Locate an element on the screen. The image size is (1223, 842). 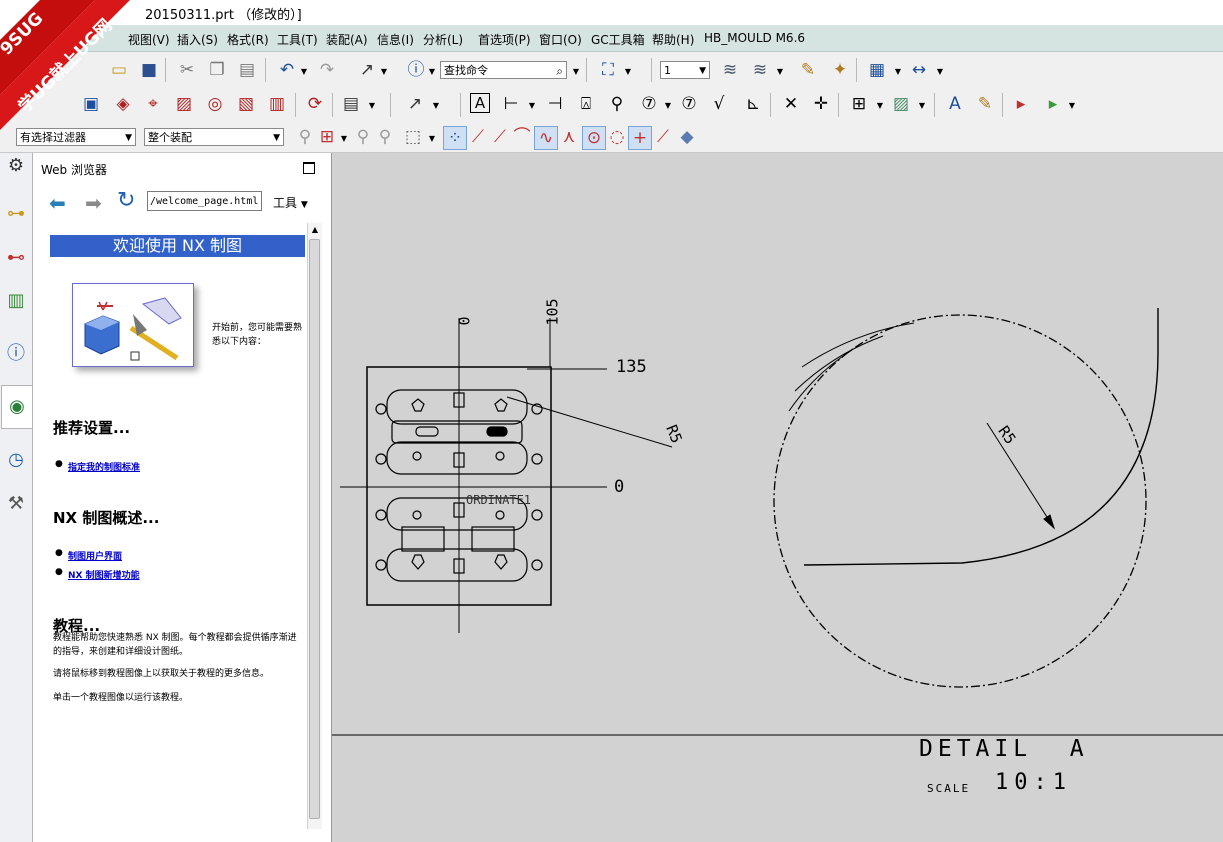
centerline-icon: ✕ is located at coordinates (791, 104).